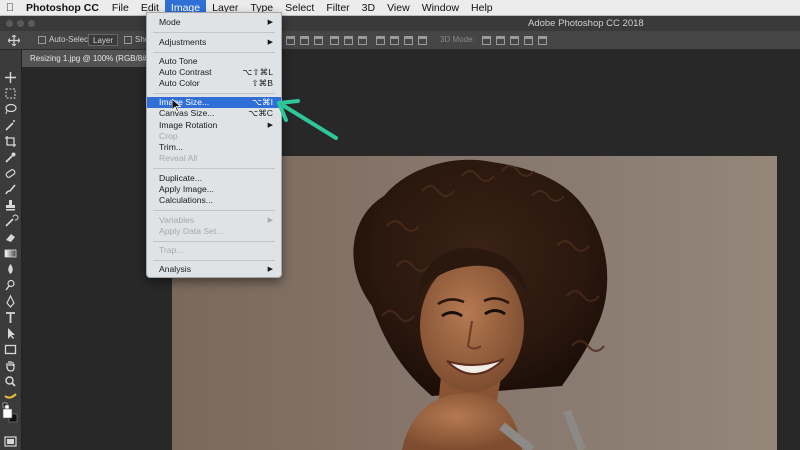  I want to click on brush-tool-icon, so click(10, 189).